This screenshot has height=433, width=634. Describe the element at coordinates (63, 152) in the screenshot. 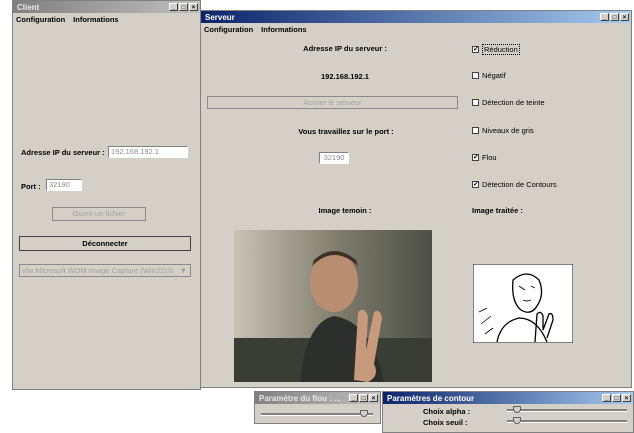

I see `client-ip-label: Adresse IP du serveur :` at that location.